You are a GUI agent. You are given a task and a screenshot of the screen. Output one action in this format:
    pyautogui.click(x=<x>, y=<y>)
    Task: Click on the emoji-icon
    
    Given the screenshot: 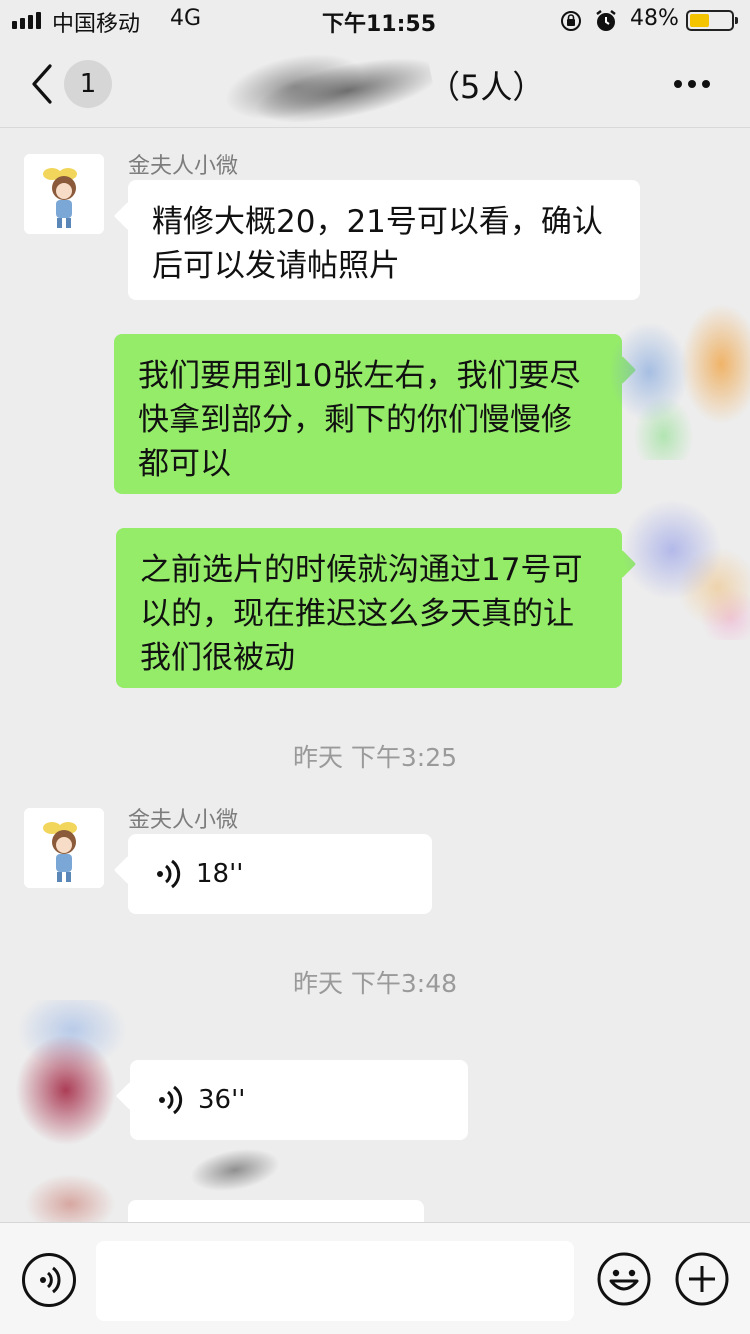 What is the action you would take?
    pyautogui.click(x=624, y=1279)
    